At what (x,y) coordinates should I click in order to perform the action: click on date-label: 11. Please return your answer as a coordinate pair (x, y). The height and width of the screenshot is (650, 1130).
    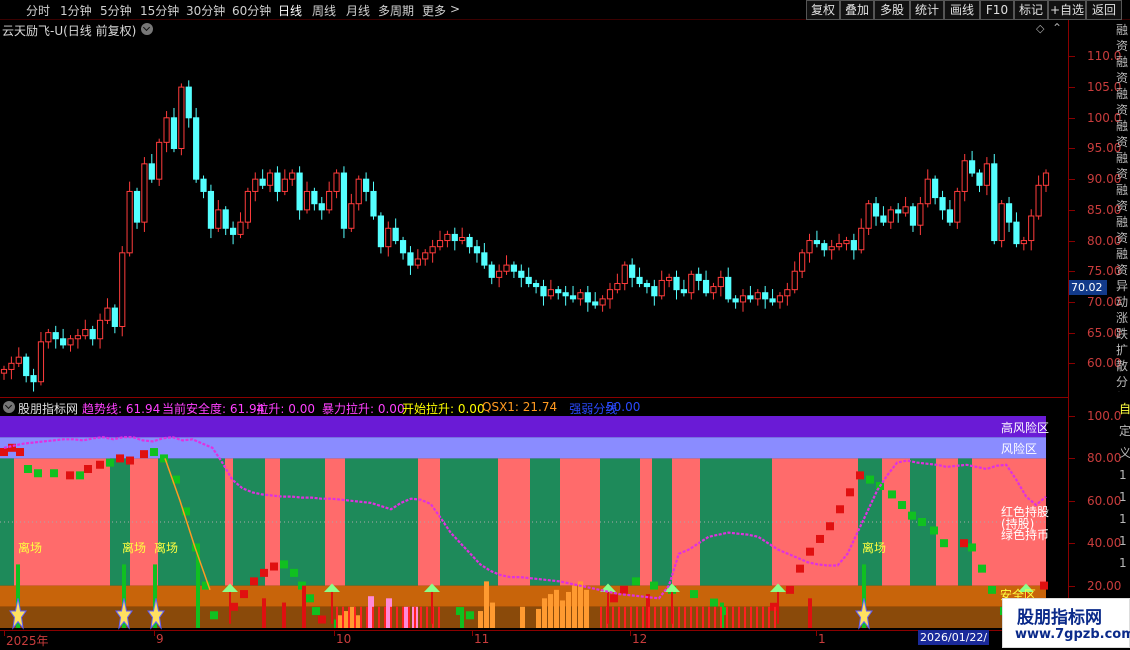
    Looking at the image, I should click on (482, 639).